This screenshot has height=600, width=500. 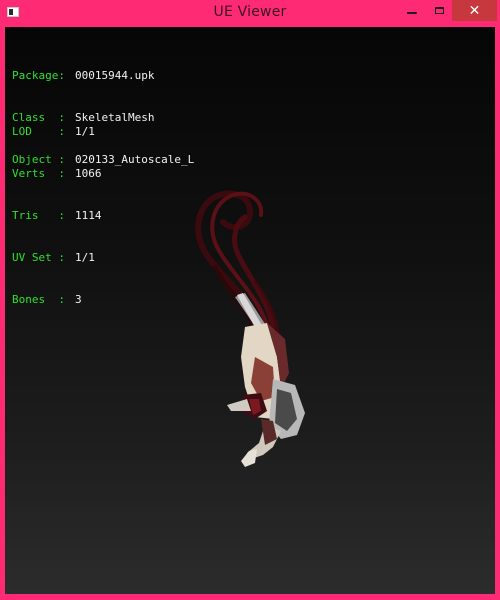 I want to click on info-label: Bones :, so click(x=38, y=299).